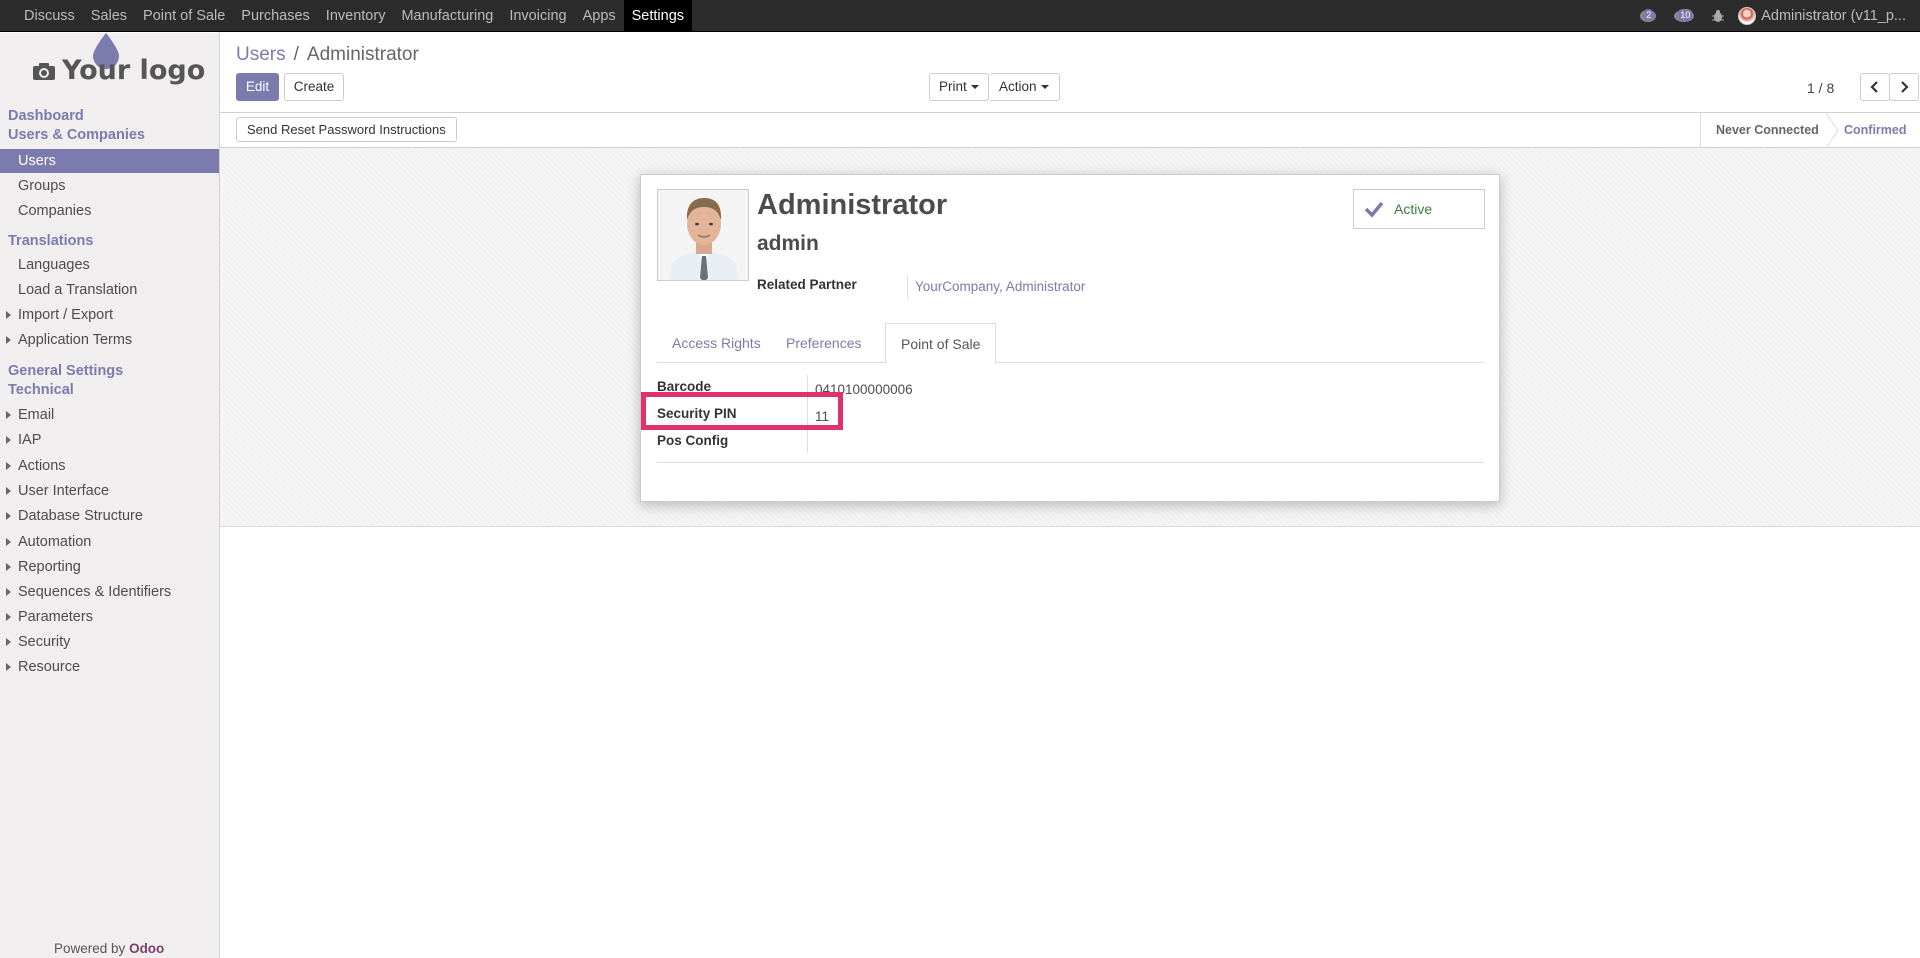 The width and height of the screenshot is (1920, 958). I want to click on portrait-image, so click(703, 235).